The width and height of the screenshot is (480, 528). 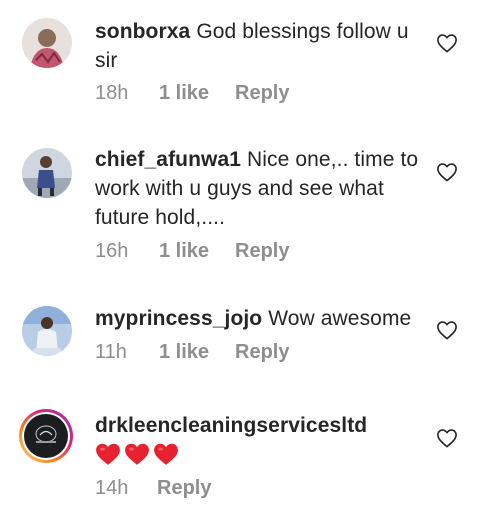 I want to click on comment-meta: 16h 1 like Reply, so click(x=192, y=251).